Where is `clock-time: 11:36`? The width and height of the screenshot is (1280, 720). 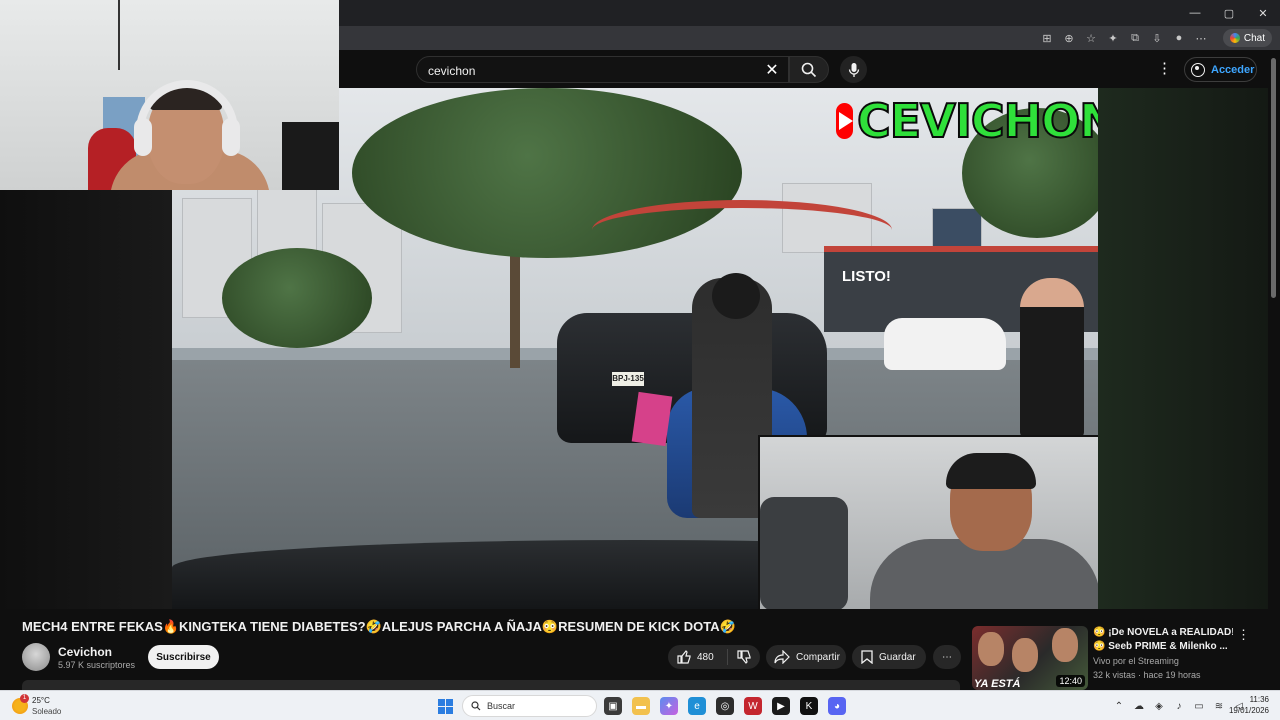
clock-time: 11:36 is located at coordinates (1253, 699).